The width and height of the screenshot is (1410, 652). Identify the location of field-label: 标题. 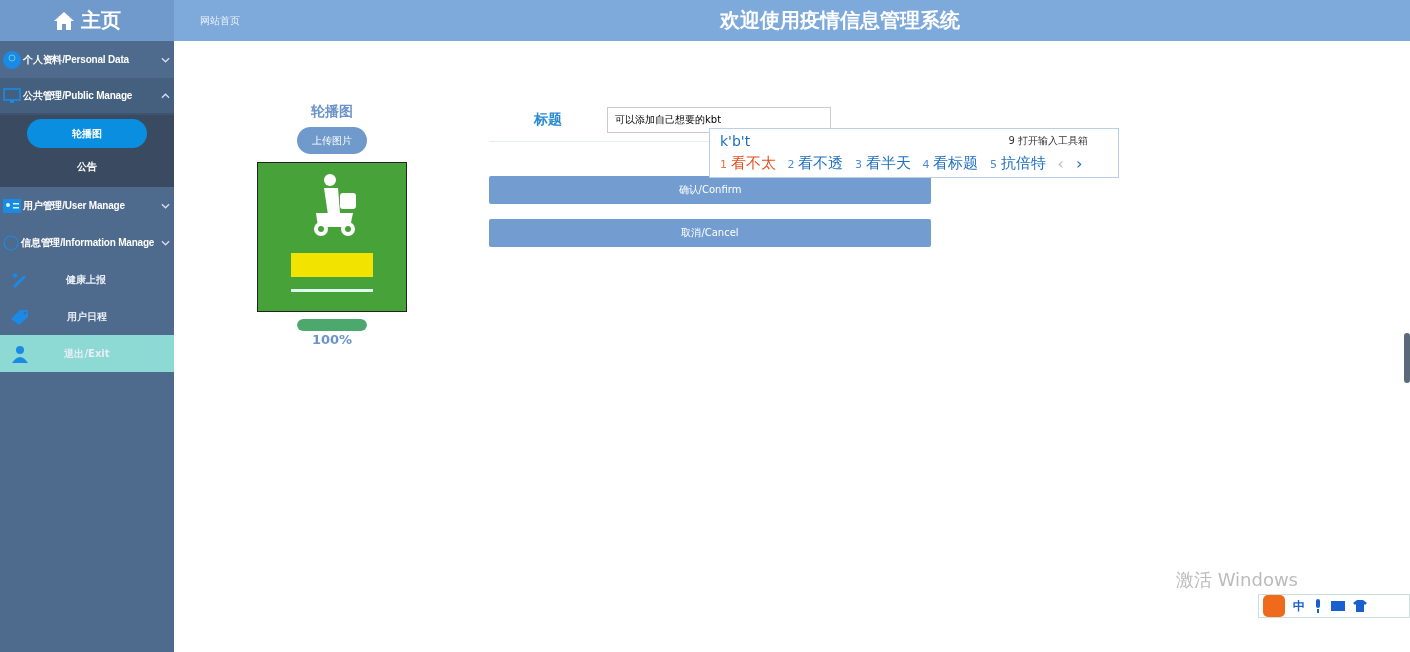
(548, 120).